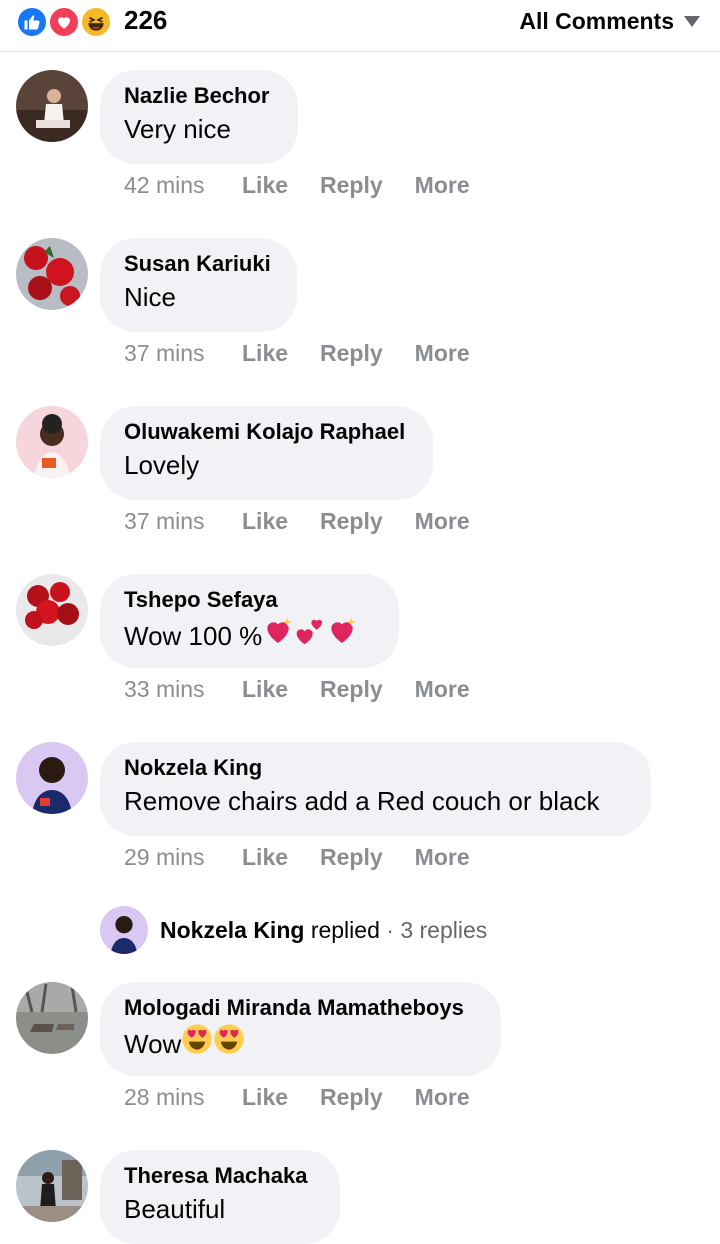 The height and width of the screenshot is (1244, 720). What do you see at coordinates (198, 264) in the screenshot?
I see `comment-author: Susan Kariuki` at bounding box center [198, 264].